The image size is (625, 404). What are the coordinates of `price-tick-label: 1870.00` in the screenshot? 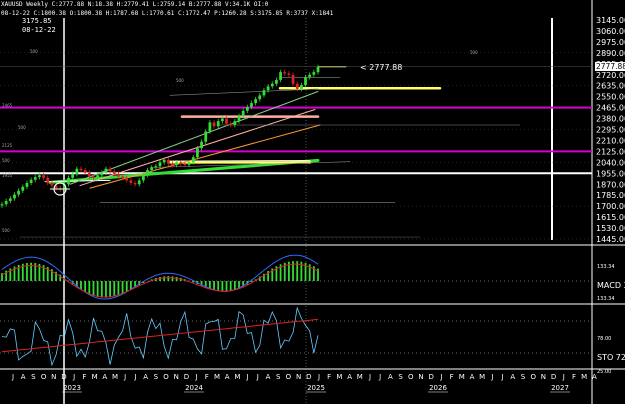 It's located at (610, 184).